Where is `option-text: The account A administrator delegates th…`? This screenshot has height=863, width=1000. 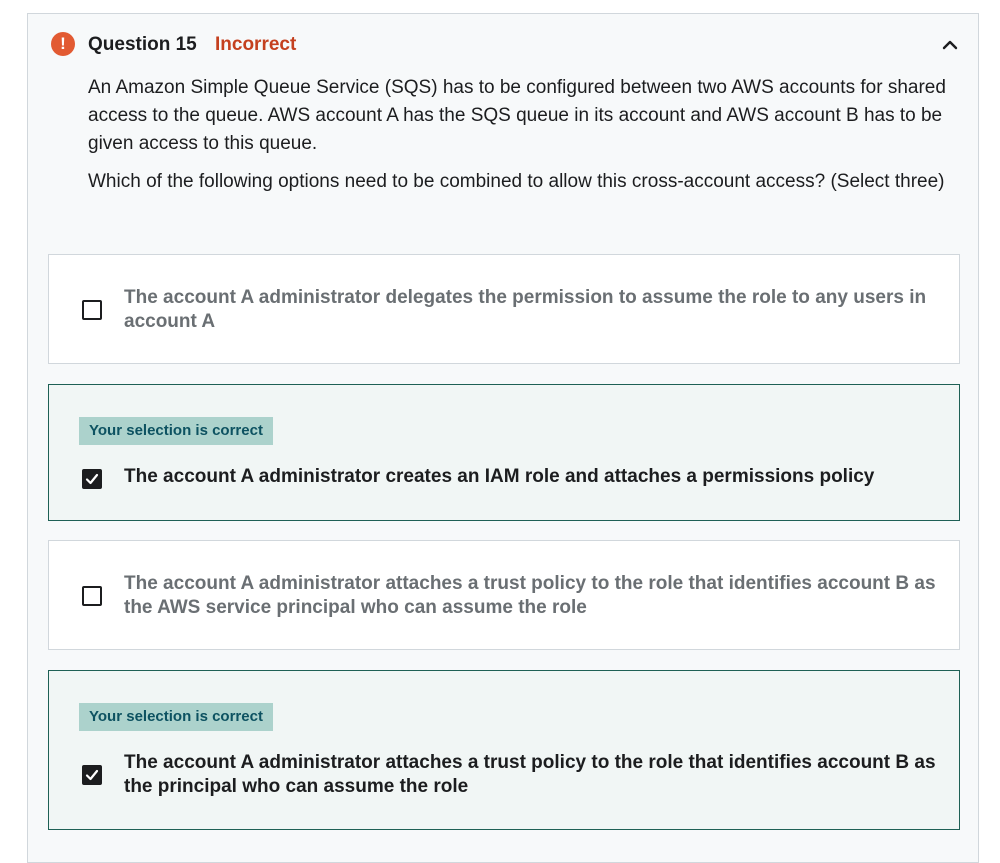
option-text: The account A administrator delegates th… is located at coordinates (525, 309).